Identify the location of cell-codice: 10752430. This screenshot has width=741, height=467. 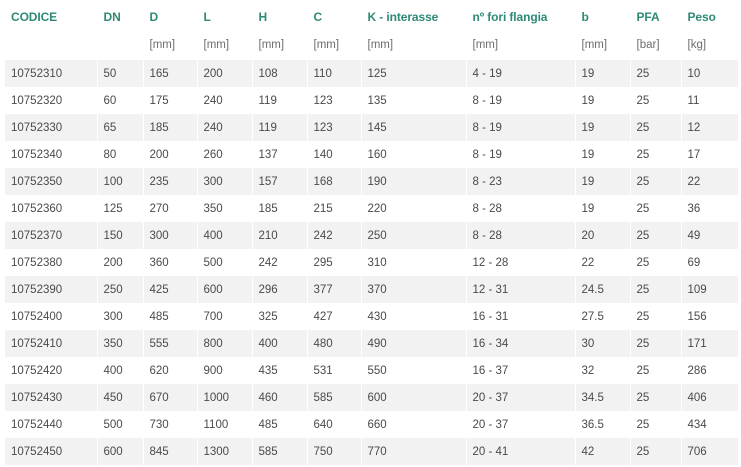
(51, 397).